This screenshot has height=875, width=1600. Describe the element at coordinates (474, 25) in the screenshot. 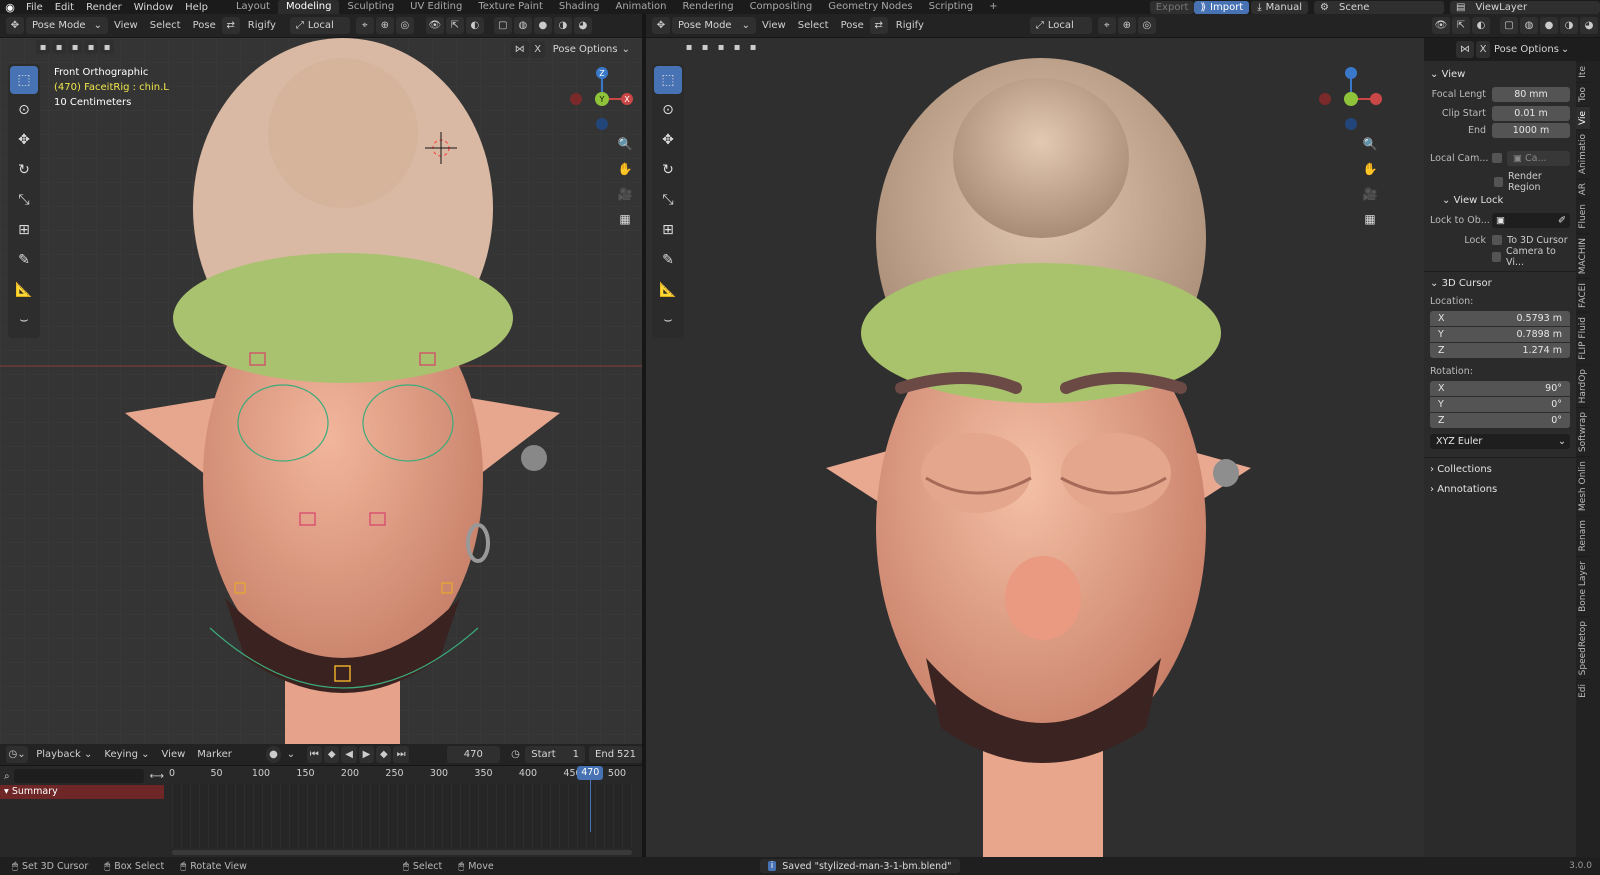

I see `overlay-toggle-icon: ◐` at that location.